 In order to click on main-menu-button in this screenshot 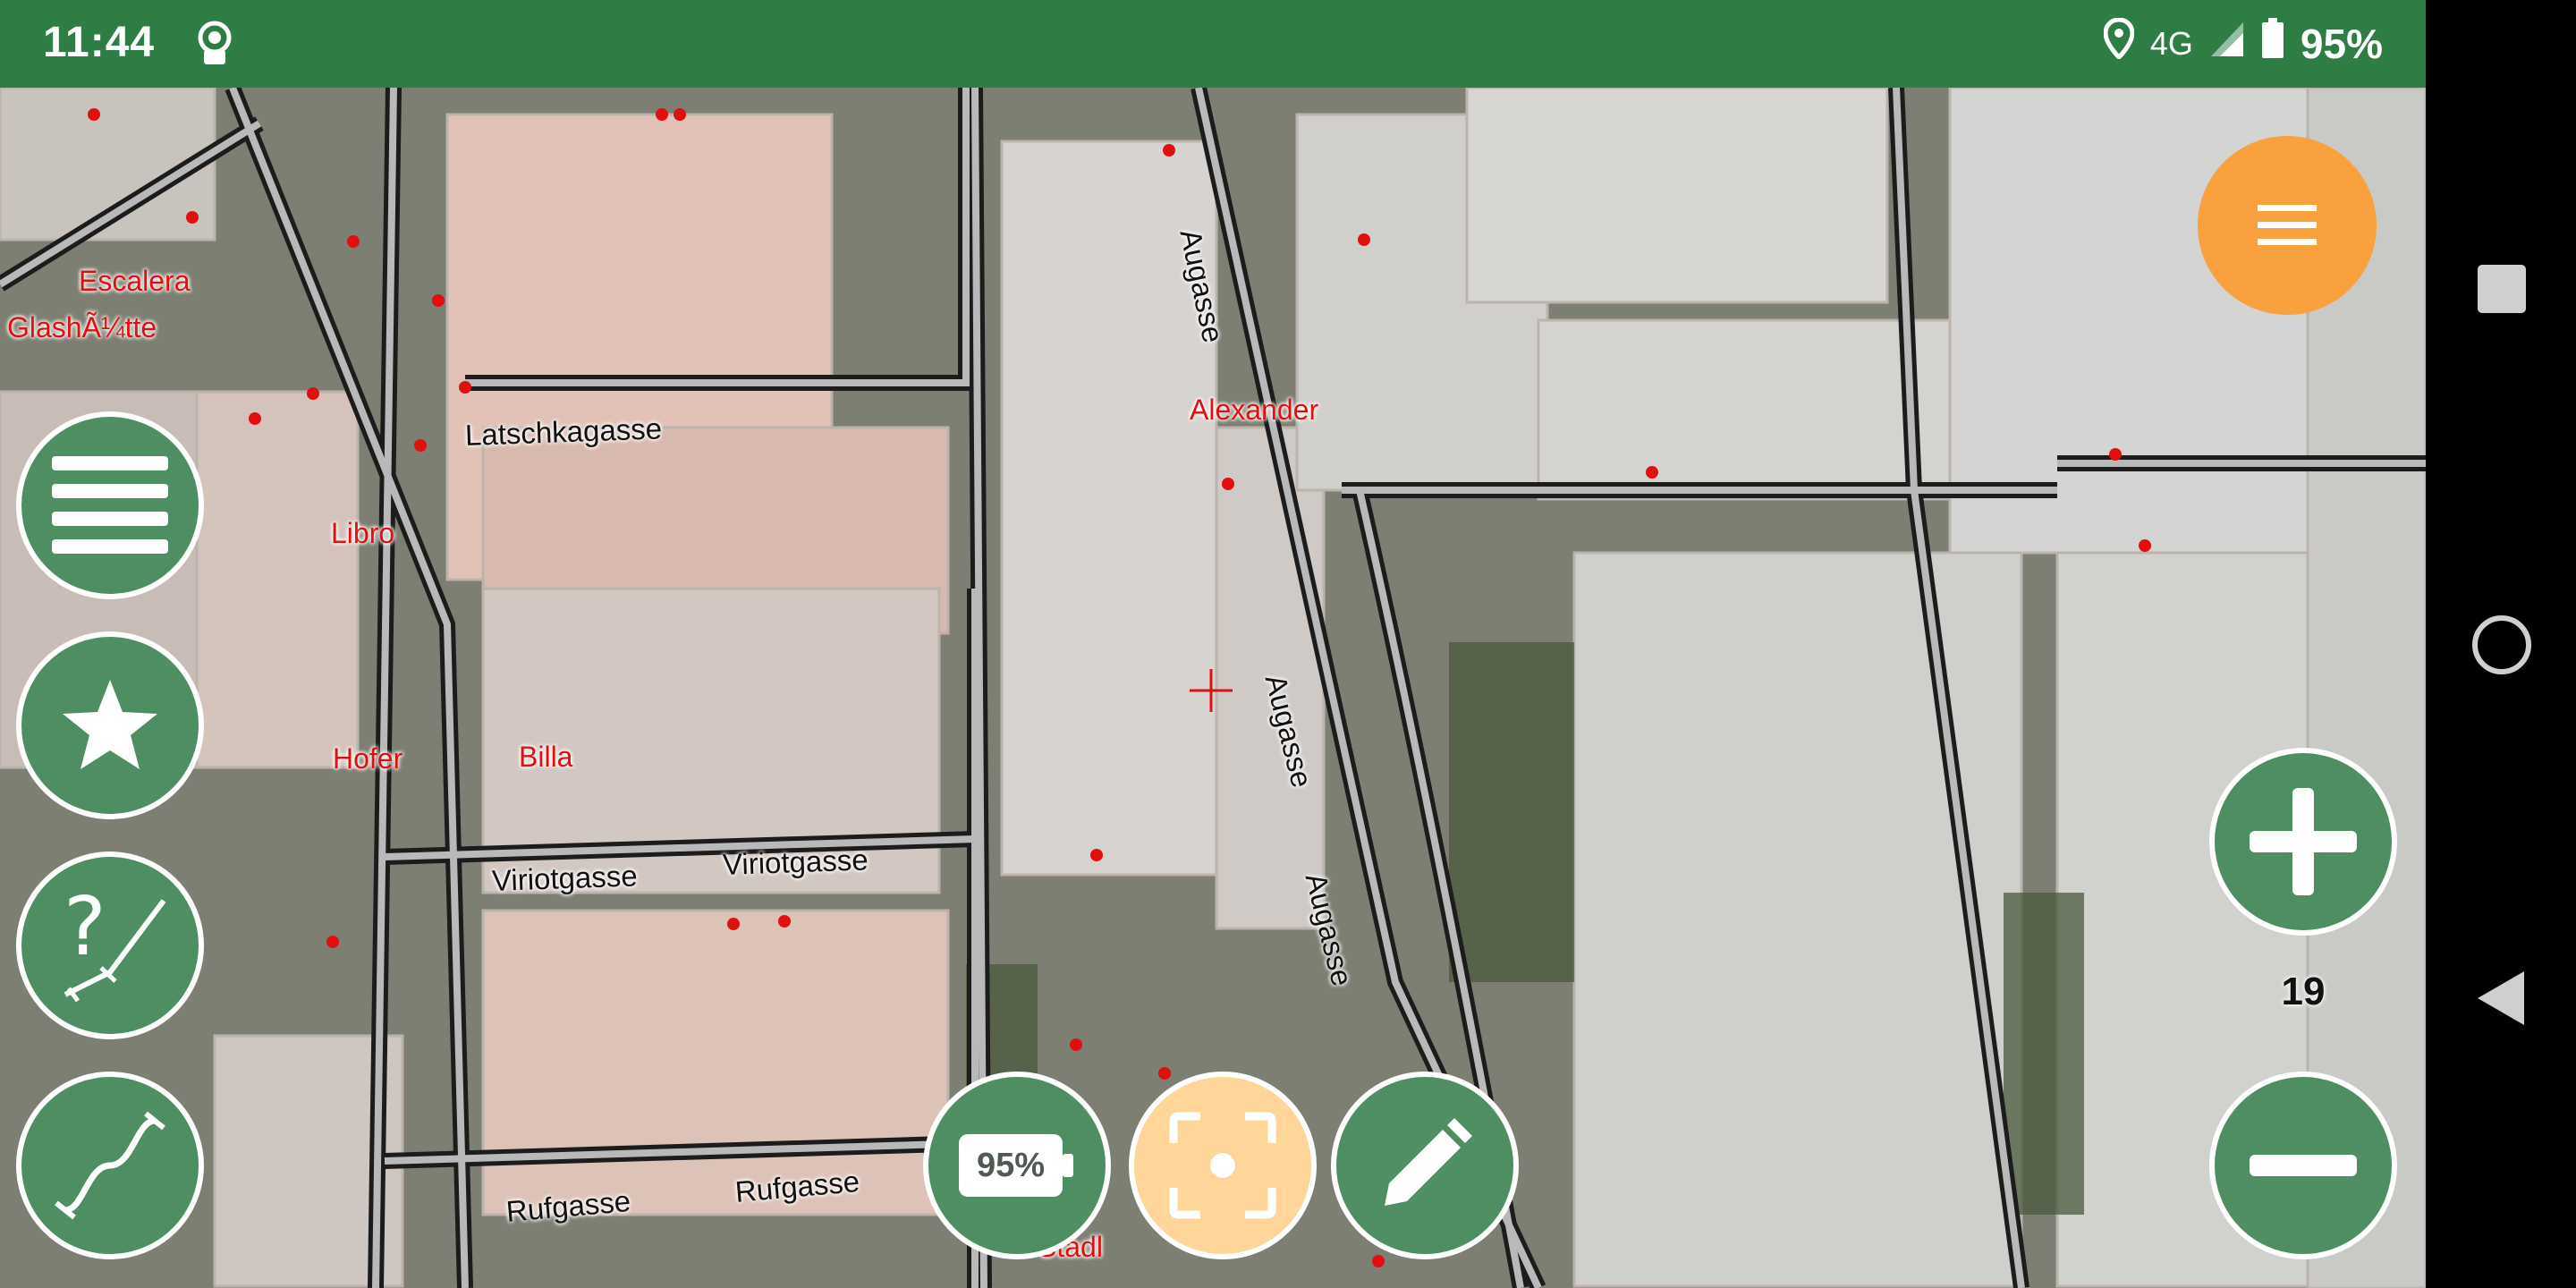, I will do `click(110, 505)`.